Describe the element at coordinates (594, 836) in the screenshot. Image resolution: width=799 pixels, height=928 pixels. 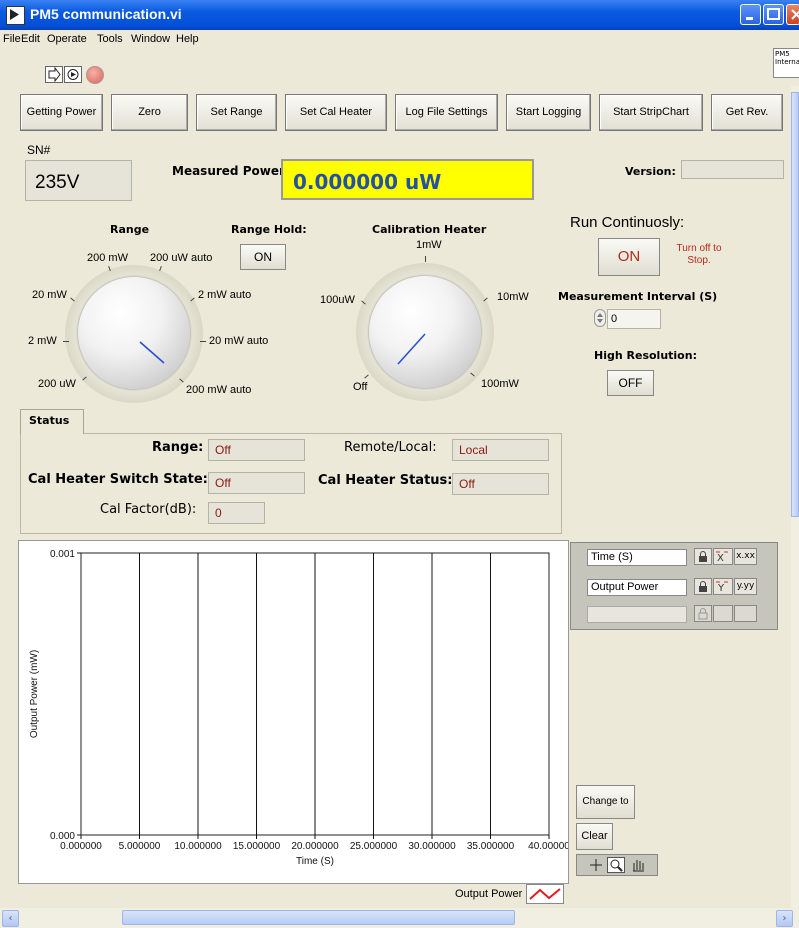
I see `clear-button: Clear` at that location.